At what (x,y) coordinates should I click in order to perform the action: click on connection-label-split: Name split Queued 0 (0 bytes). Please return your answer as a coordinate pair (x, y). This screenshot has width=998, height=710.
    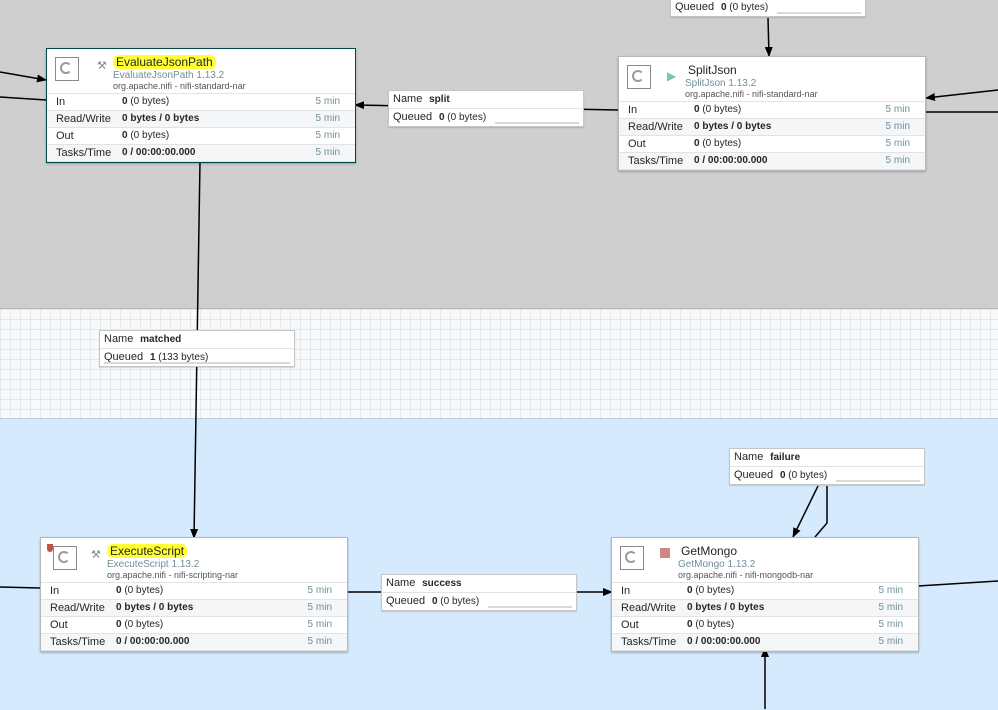
    Looking at the image, I should click on (486, 108).